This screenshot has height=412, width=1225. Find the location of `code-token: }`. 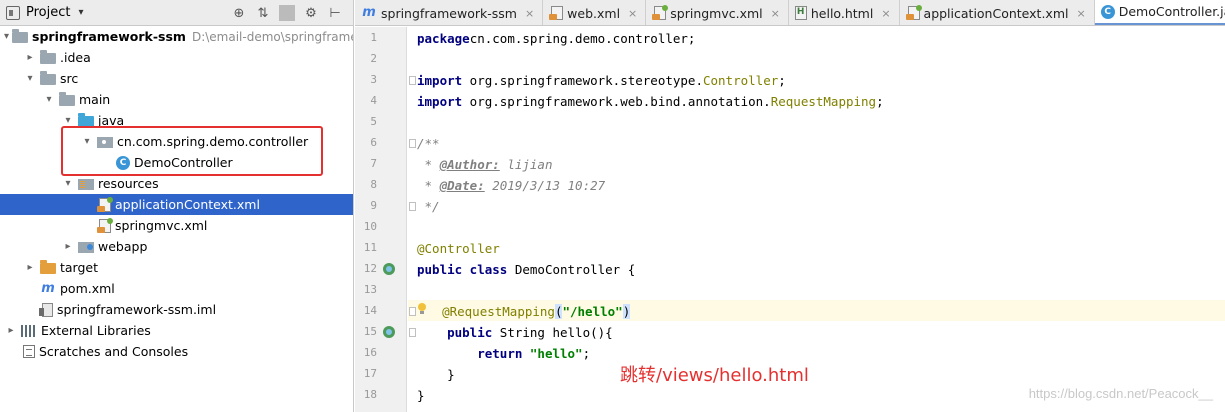

code-token: } is located at coordinates (421, 395).